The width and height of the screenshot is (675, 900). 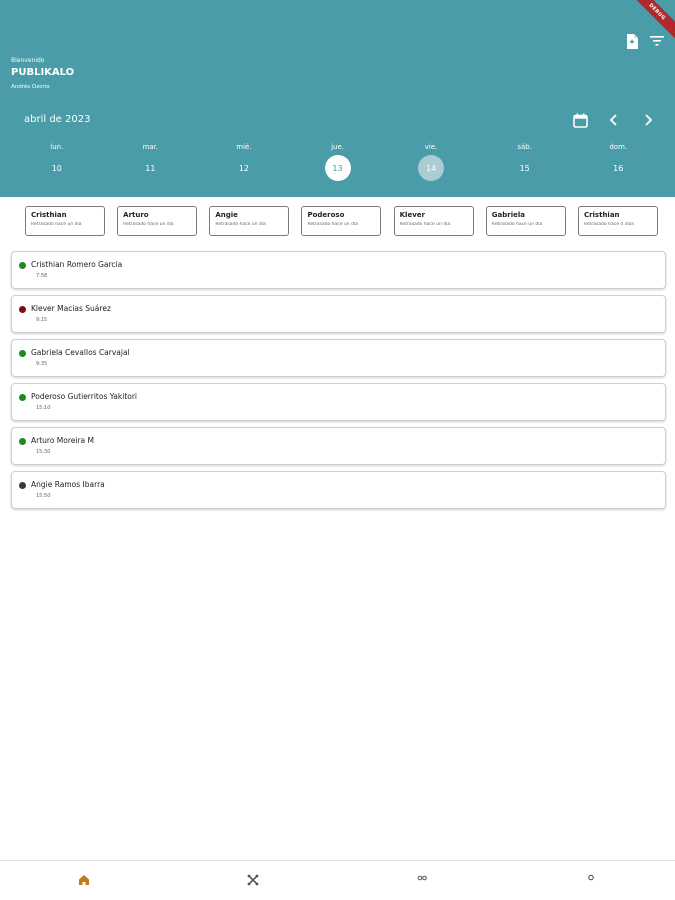 I want to click on home-icon, so click(x=84, y=880).